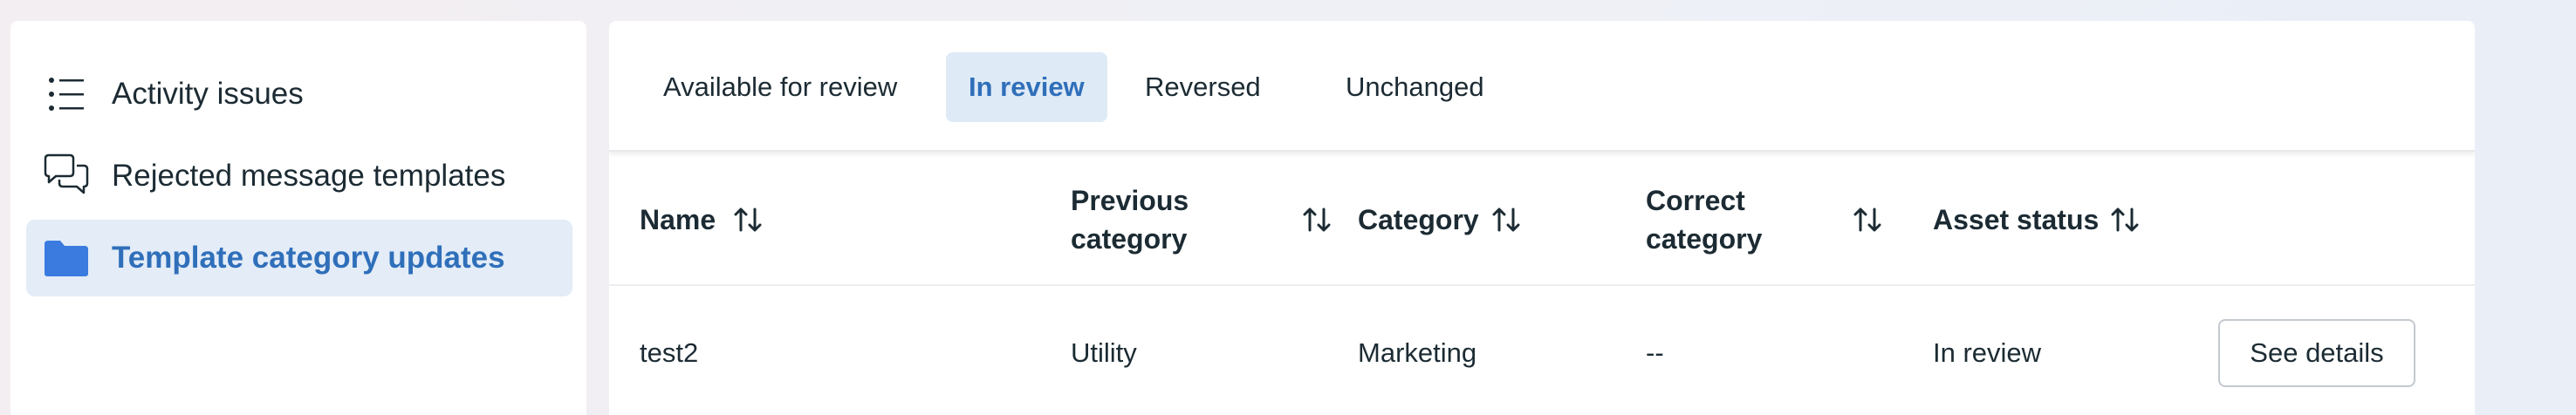 The width and height of the screenshot is (2576, 415). I want to click on tab-in-review: In review, so click(1026, 87).